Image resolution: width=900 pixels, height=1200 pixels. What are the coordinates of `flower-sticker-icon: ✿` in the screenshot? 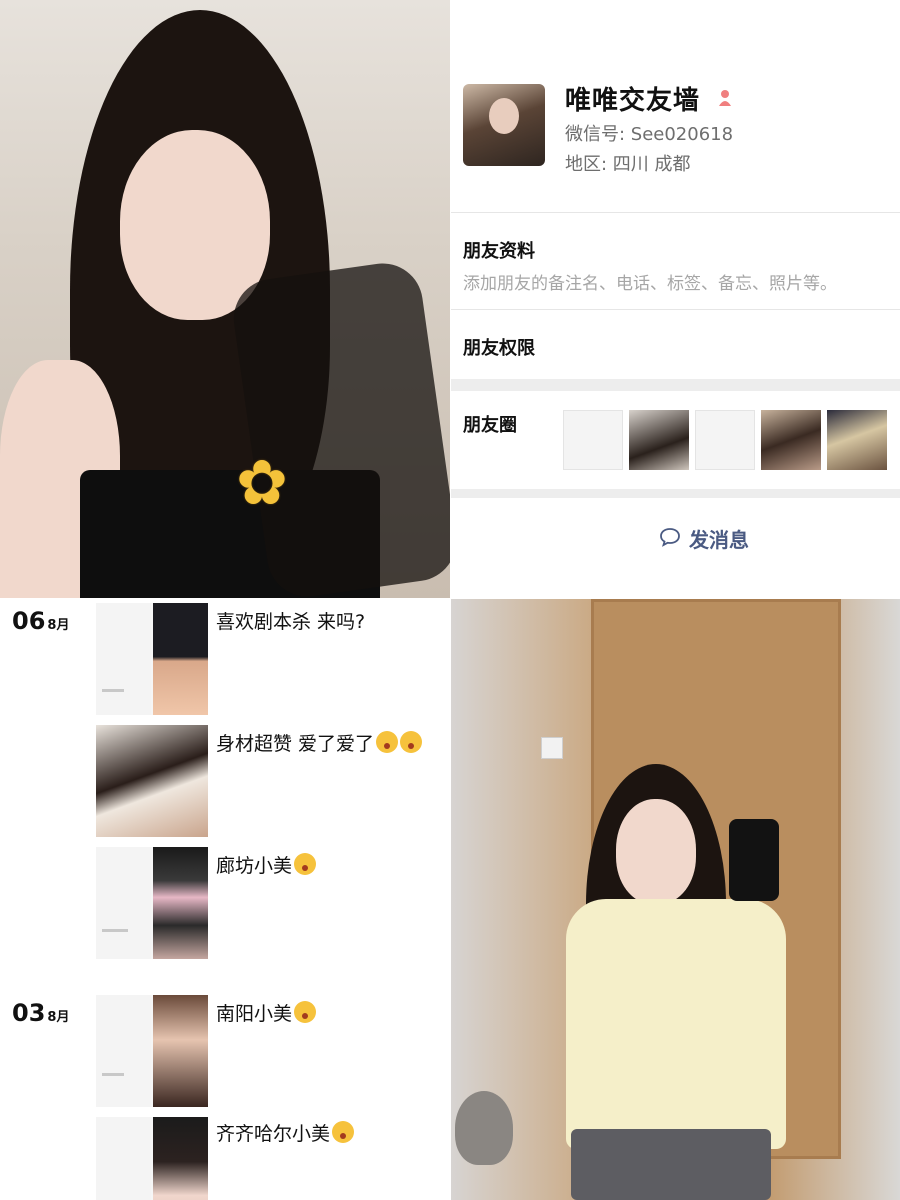 It's located at (262, 482).